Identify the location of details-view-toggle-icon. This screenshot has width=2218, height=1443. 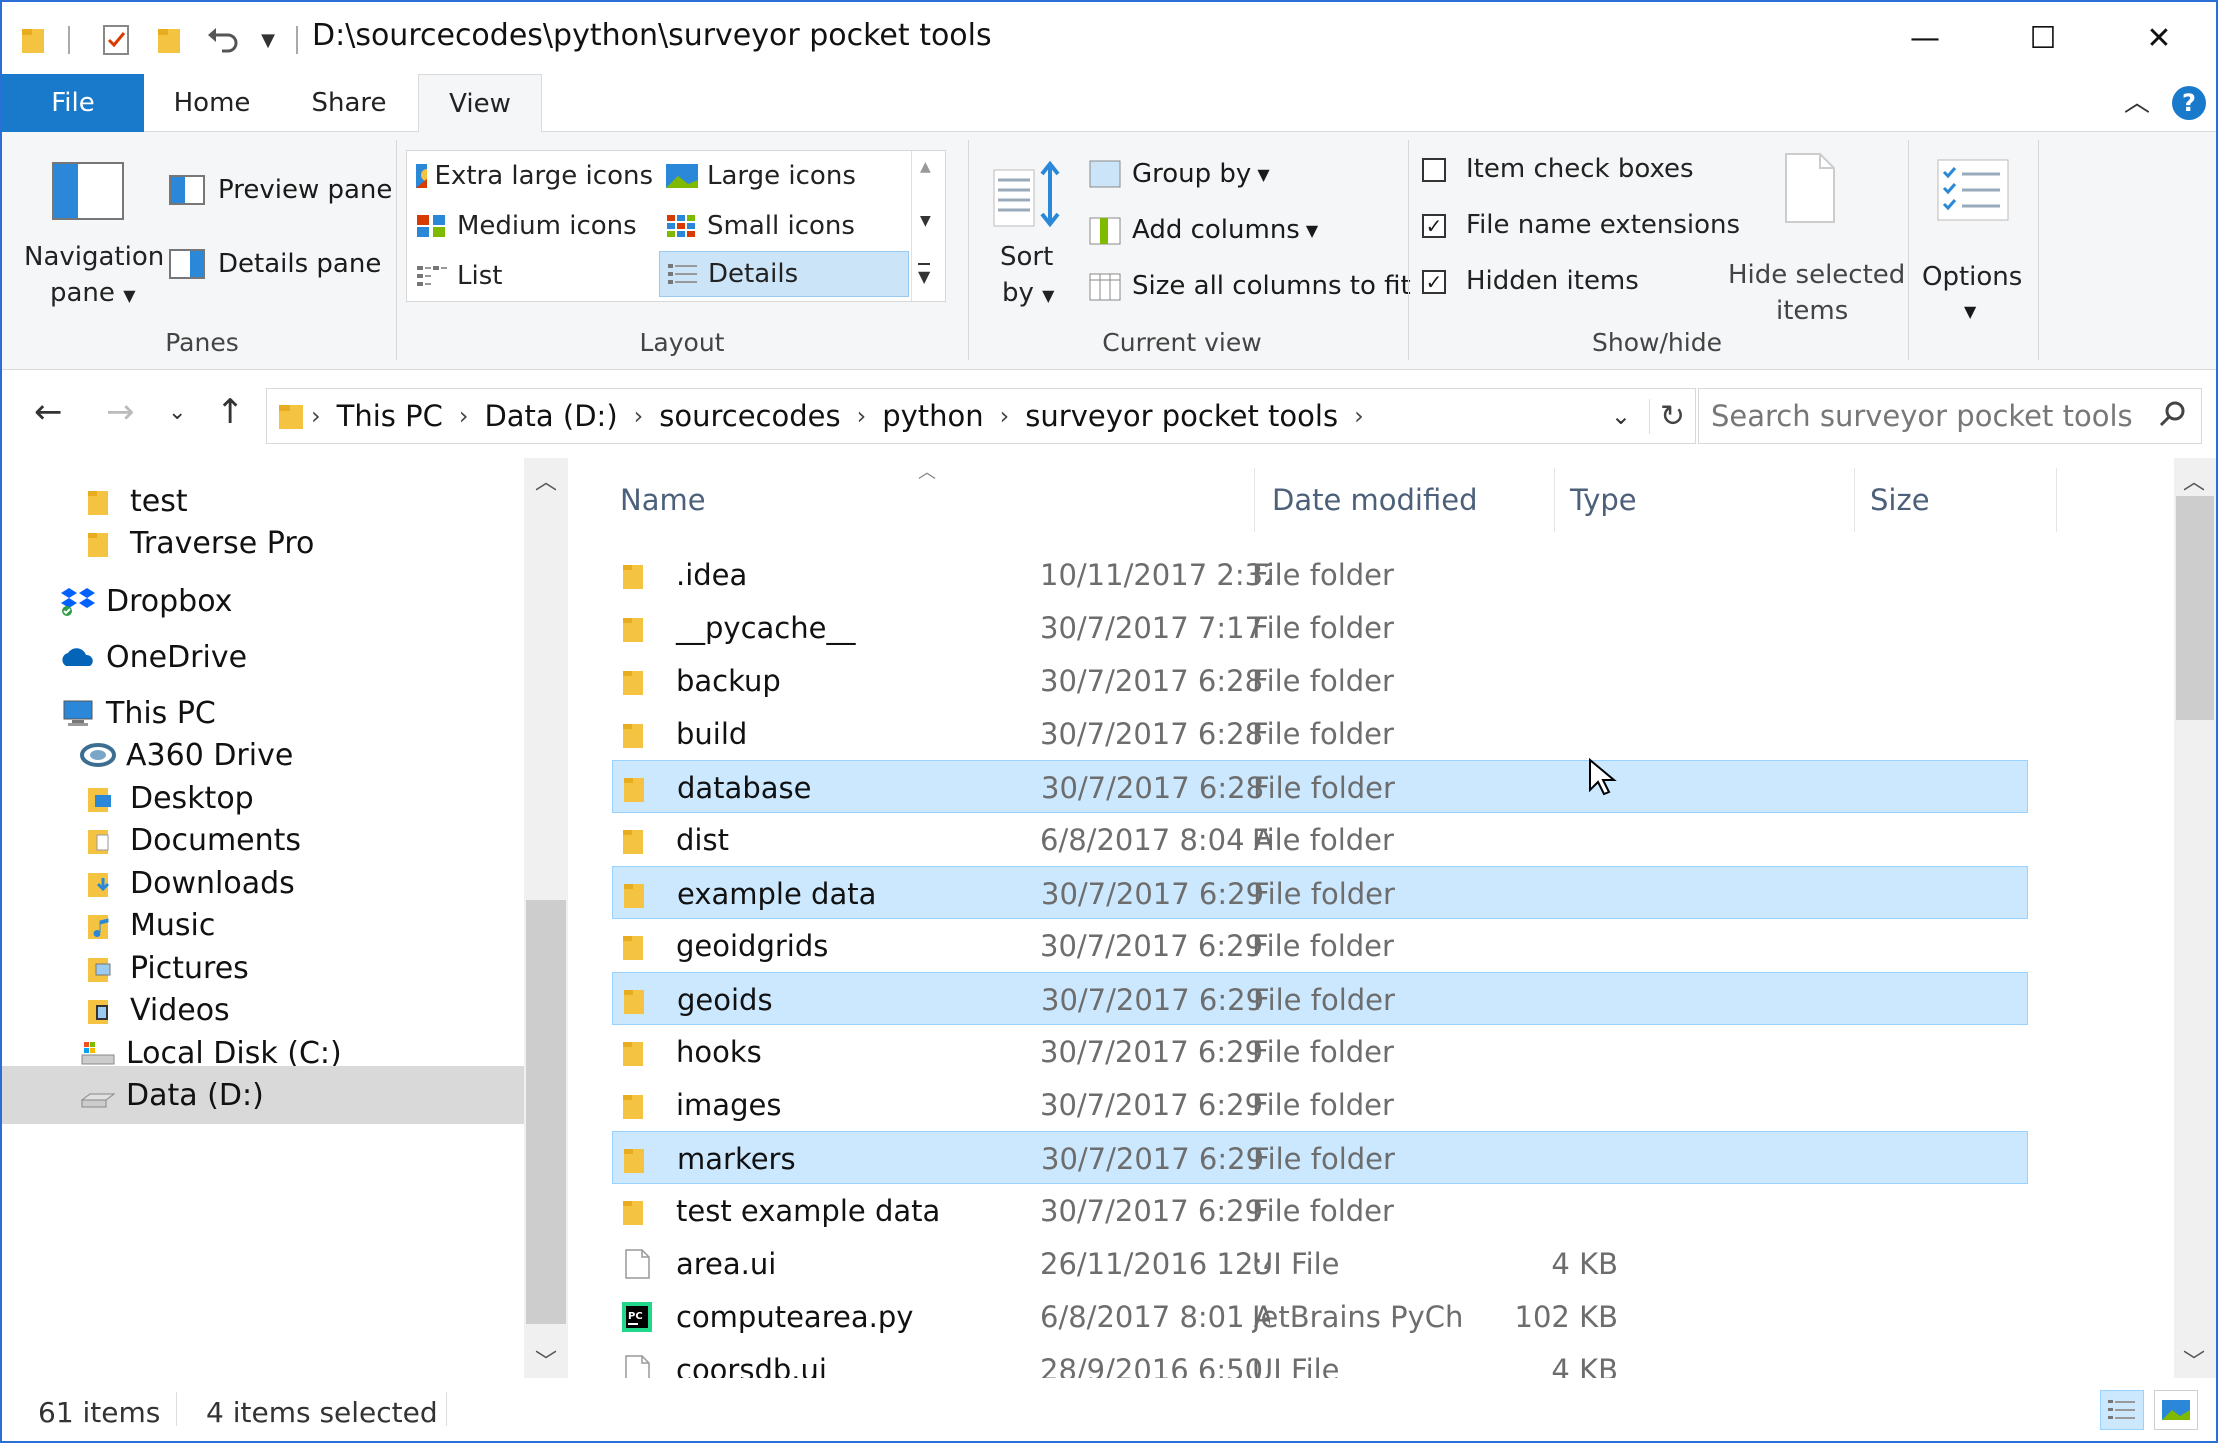
(2122, 1410).